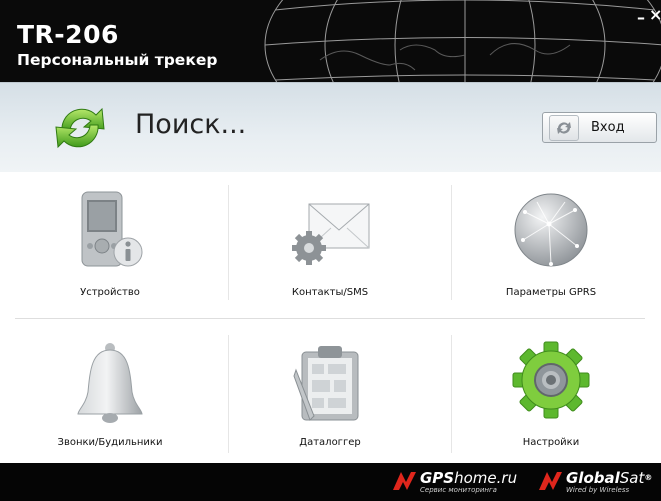 This screenshot has height=501, width=661. What do you see at coordinates (486, 478) in the screenshot?
I see `gpshome-brand-rest: home.ru` at bounding box center [486, 478].